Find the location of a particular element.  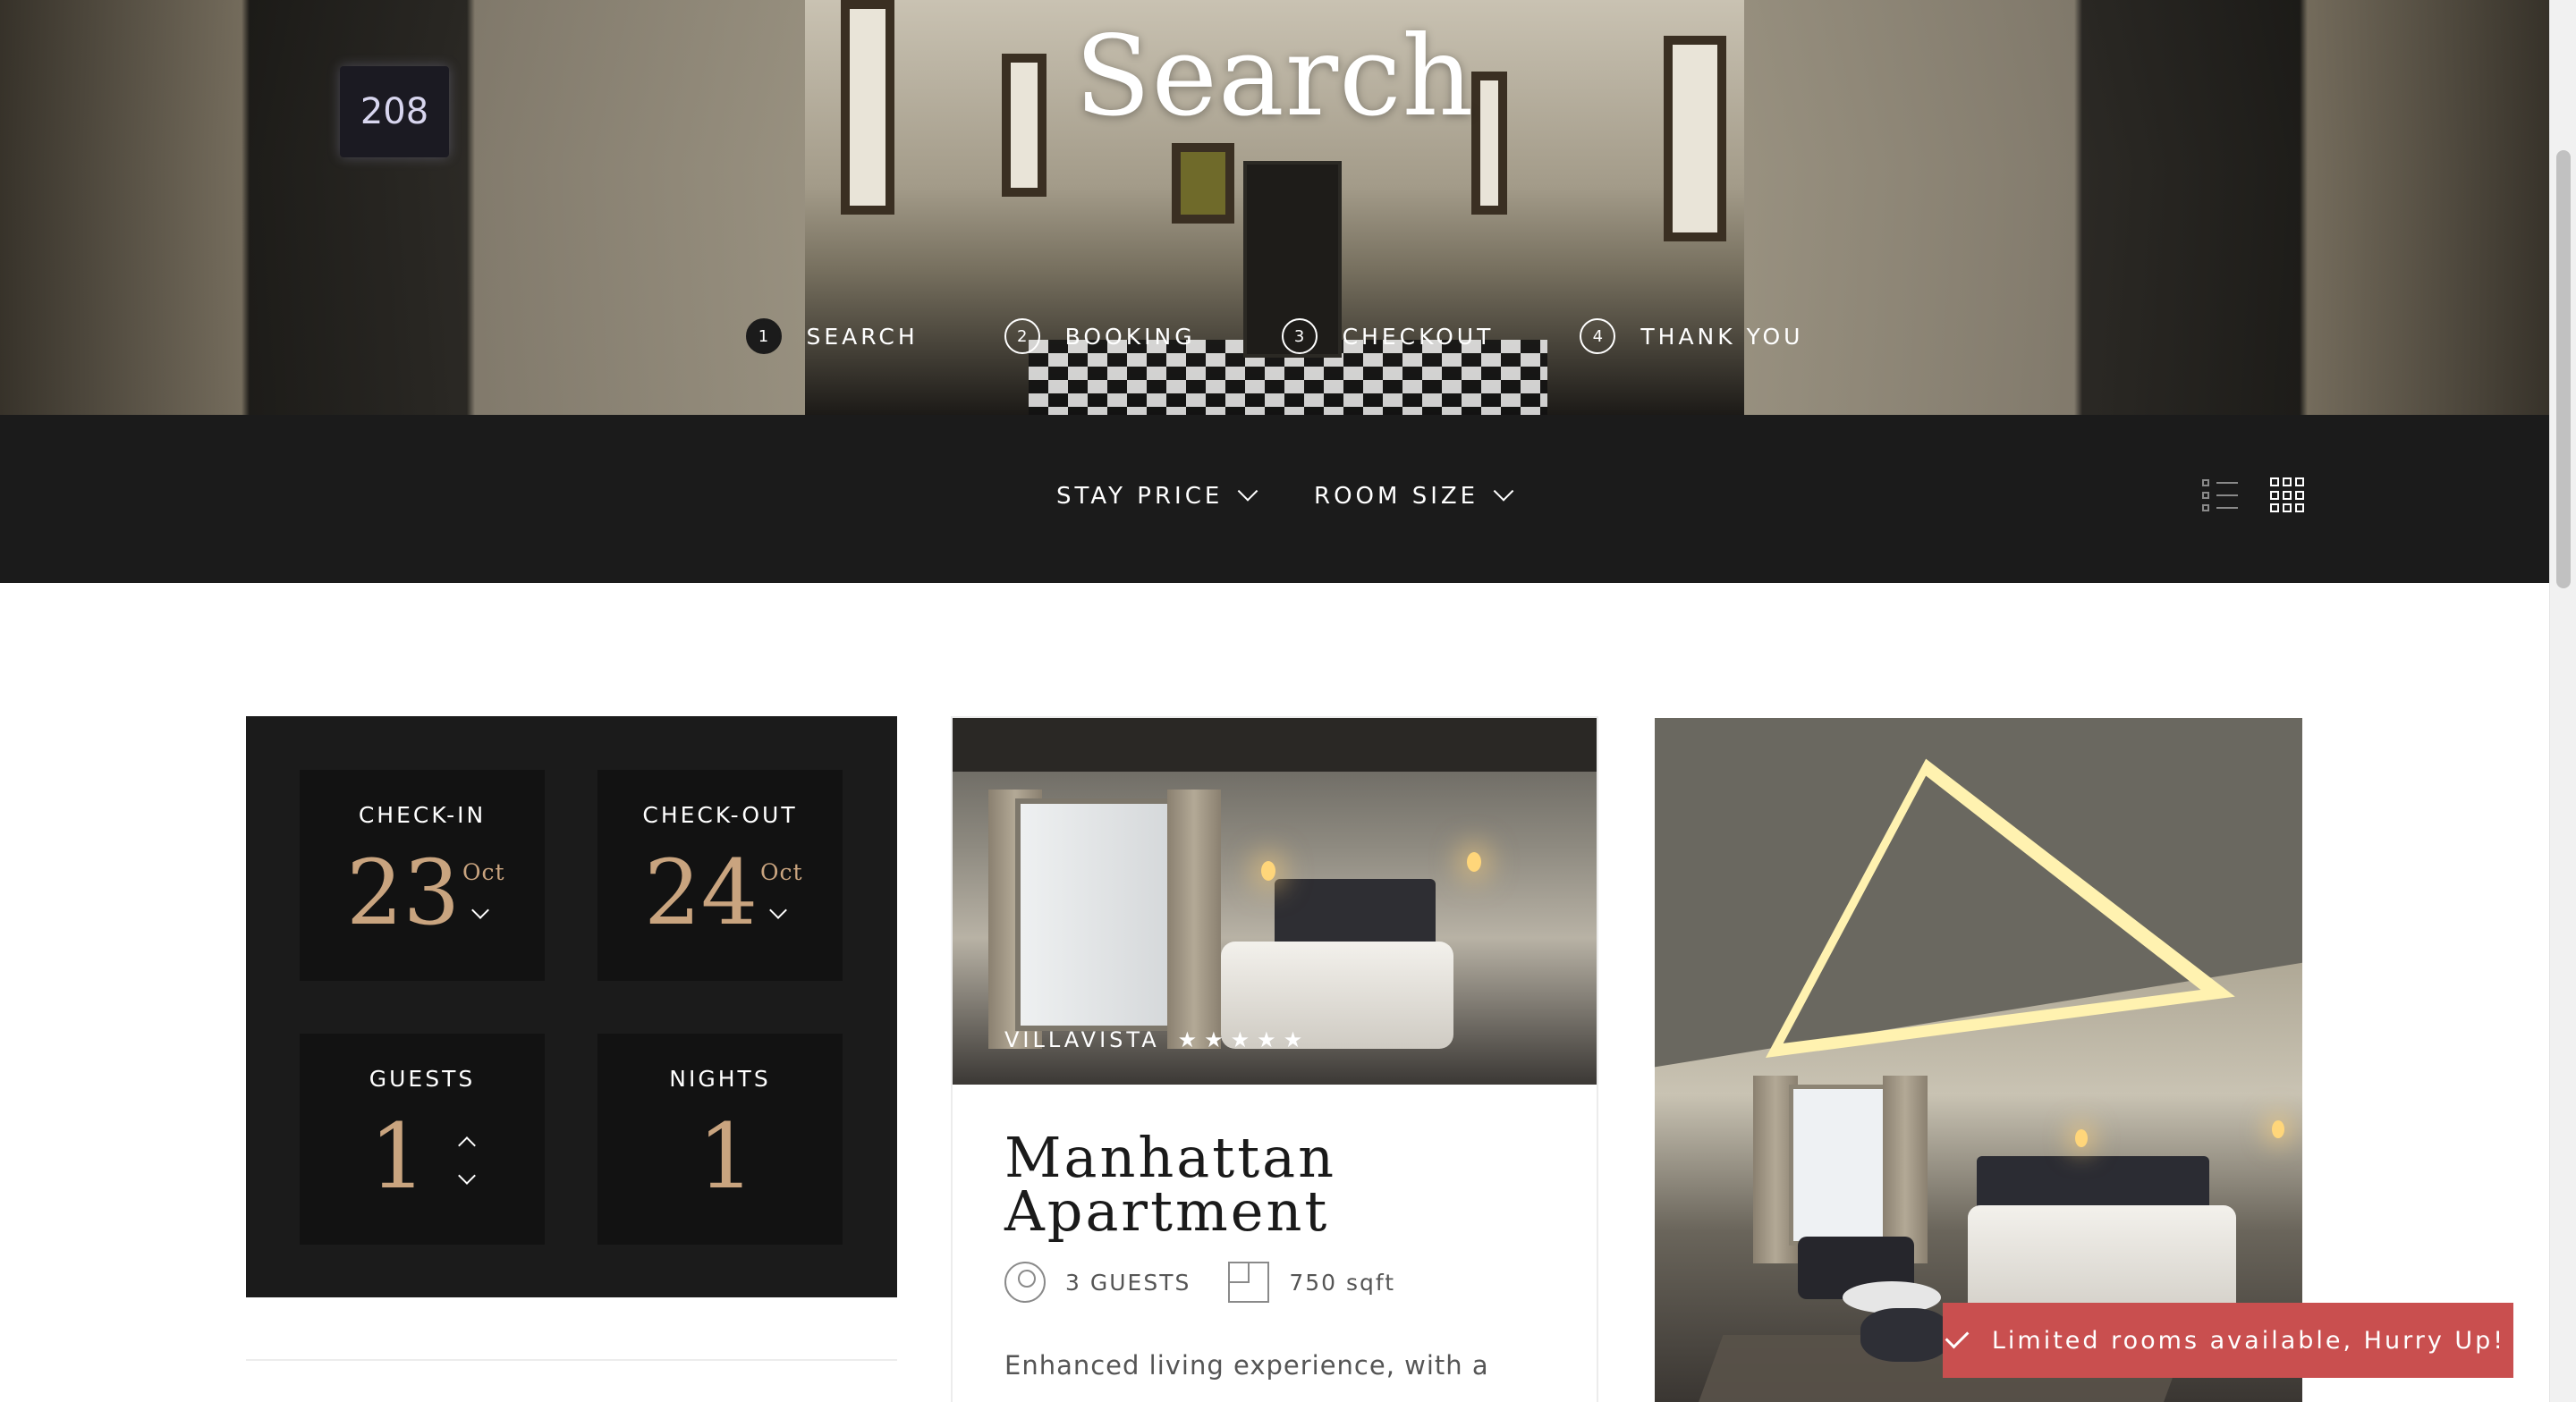

grid-view-icon is located at coordinates (2288, 495).